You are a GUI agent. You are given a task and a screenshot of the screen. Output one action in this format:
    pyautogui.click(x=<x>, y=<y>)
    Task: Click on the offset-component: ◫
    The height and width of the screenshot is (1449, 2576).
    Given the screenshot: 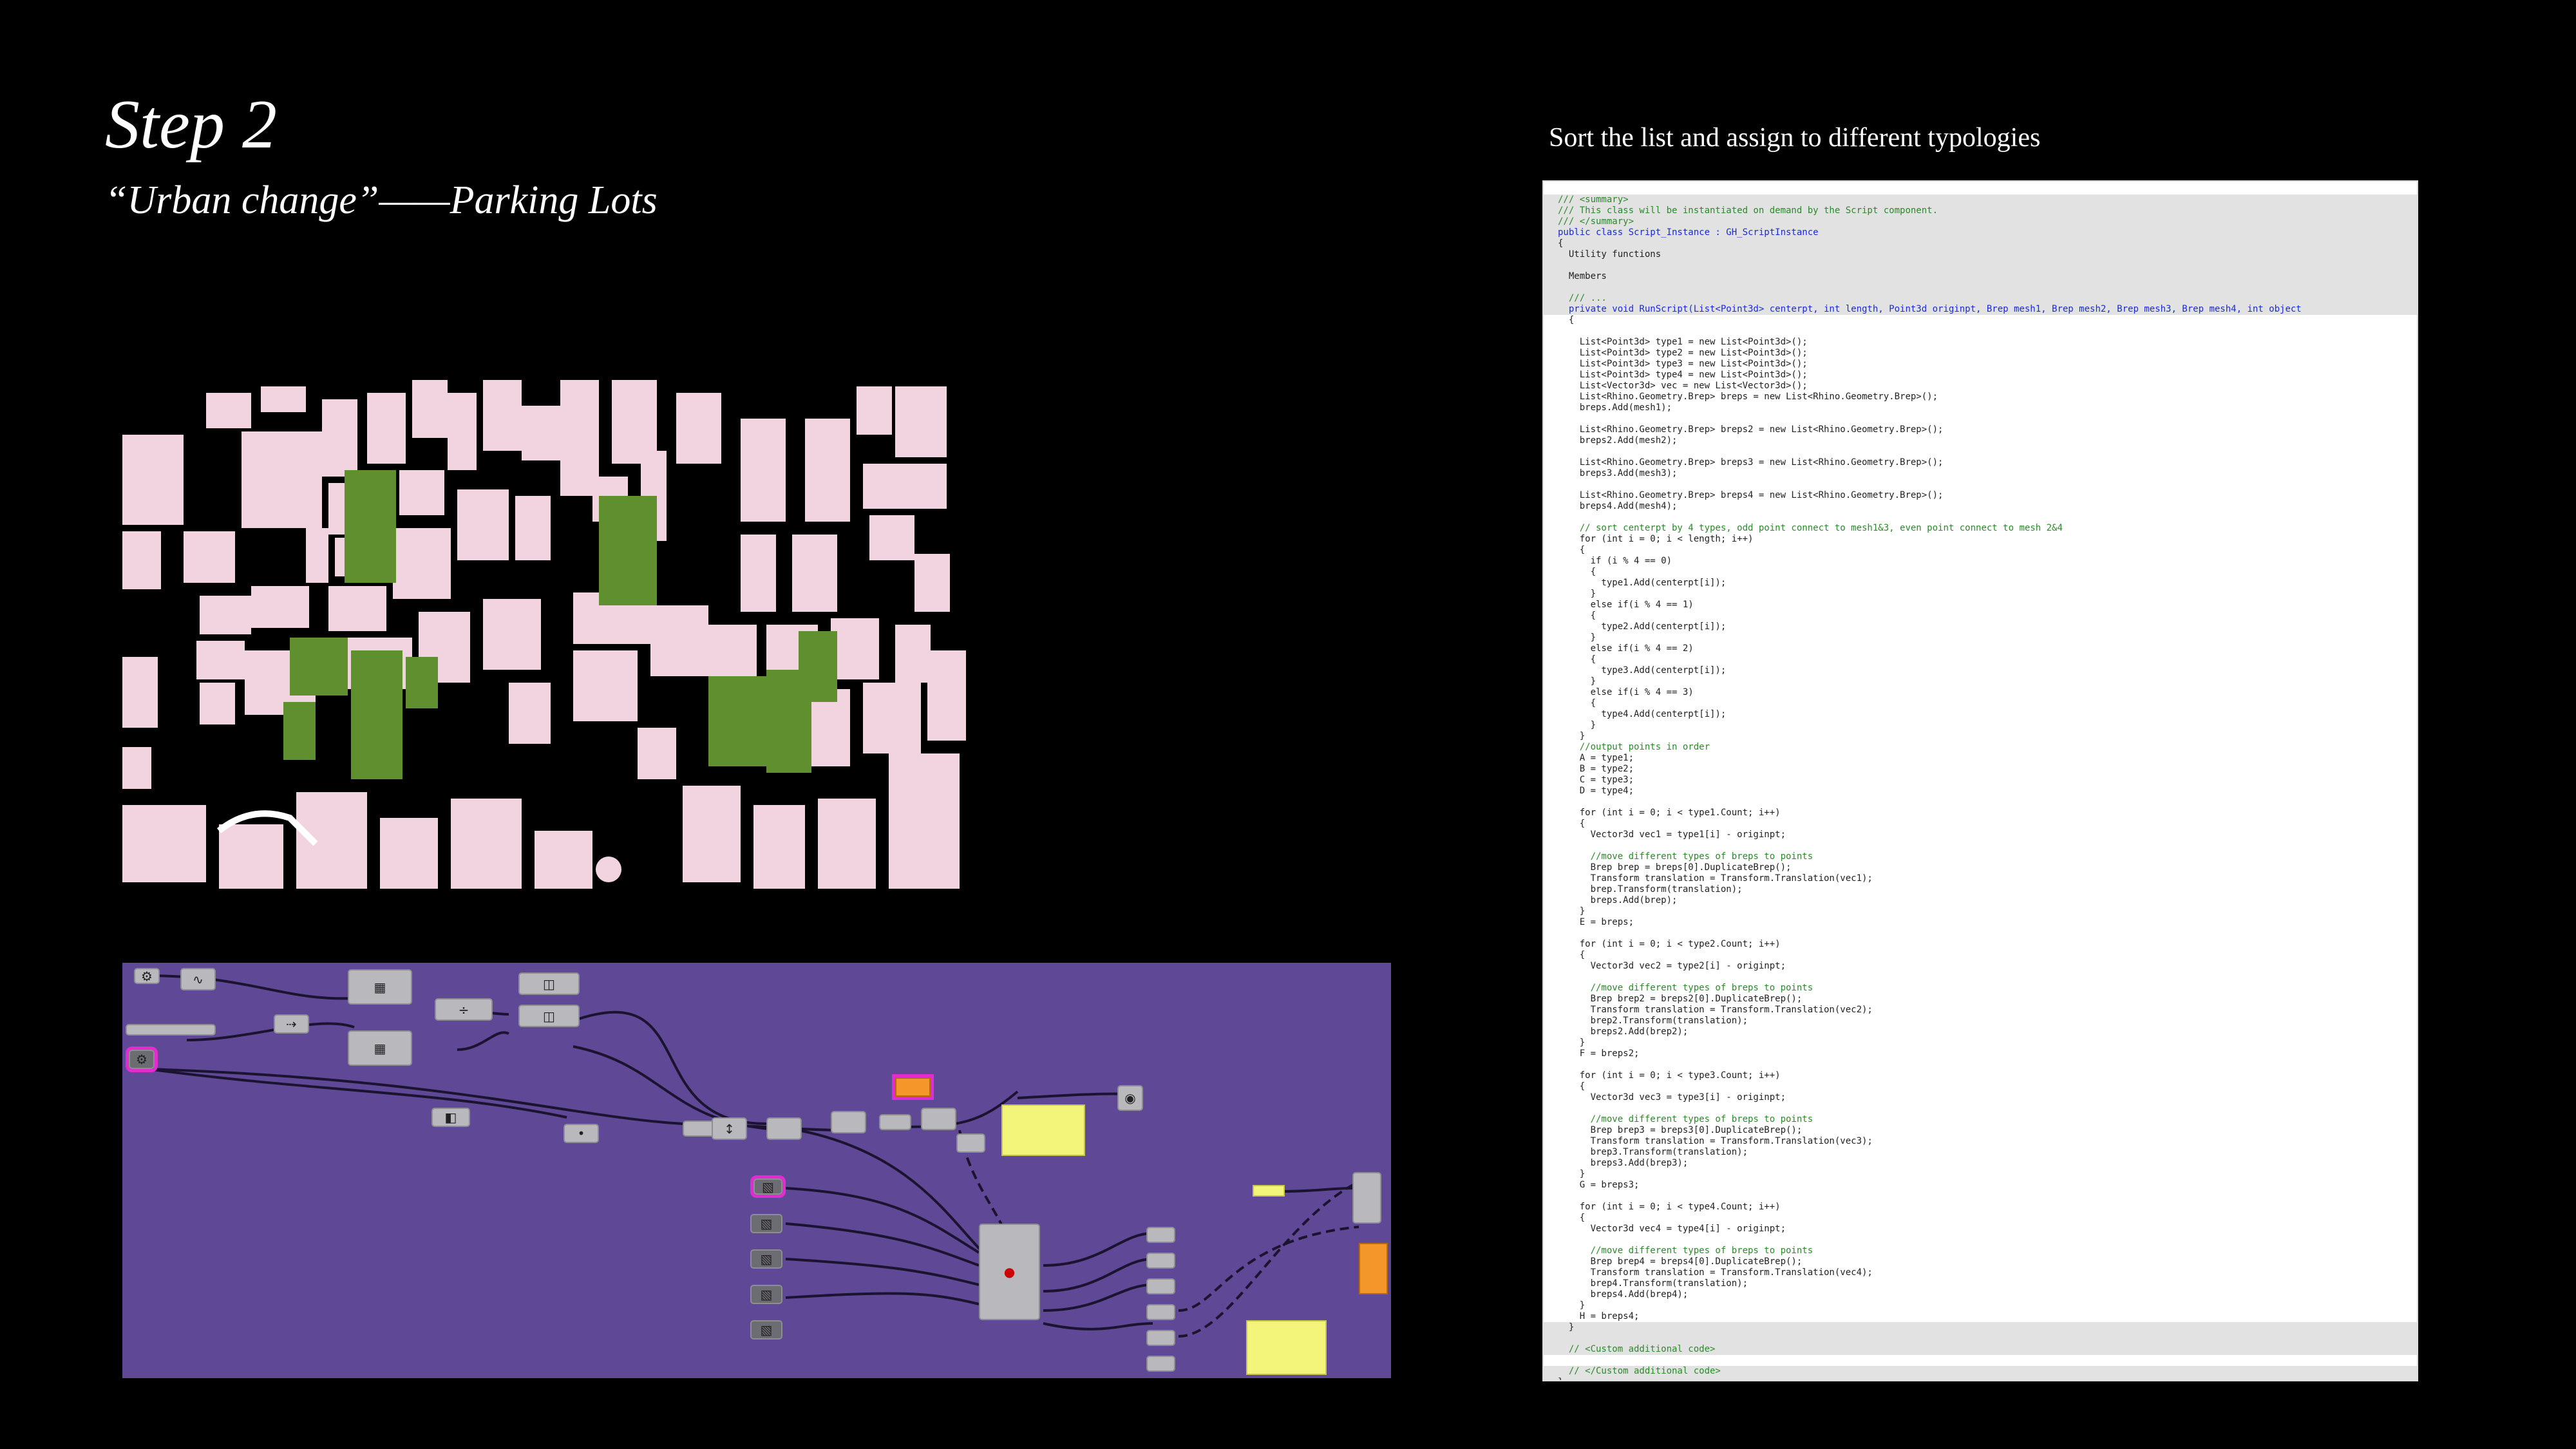 What is the action you would take?
    pyautogui.click(x=549, y=983)
    